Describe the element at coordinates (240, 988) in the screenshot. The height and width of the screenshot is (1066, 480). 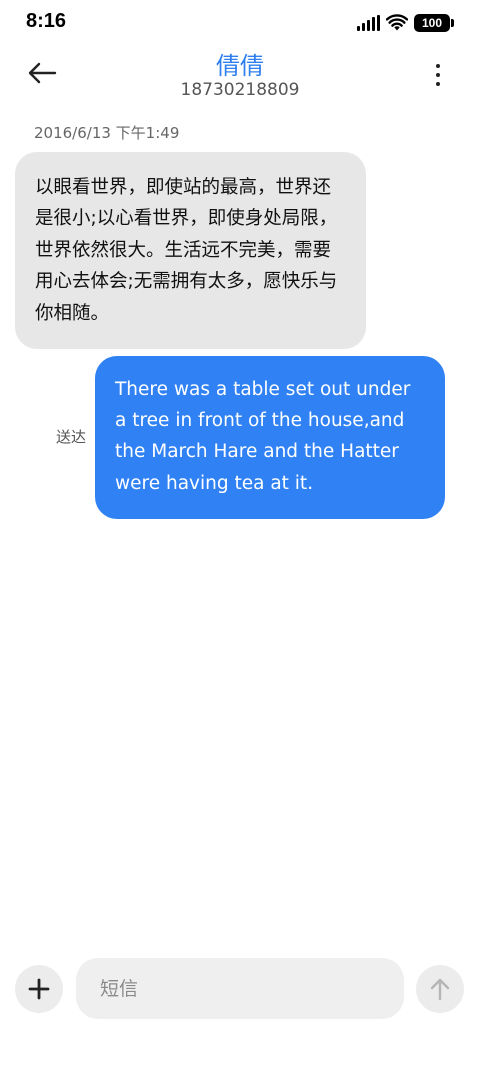
I see `message-input` at that location.